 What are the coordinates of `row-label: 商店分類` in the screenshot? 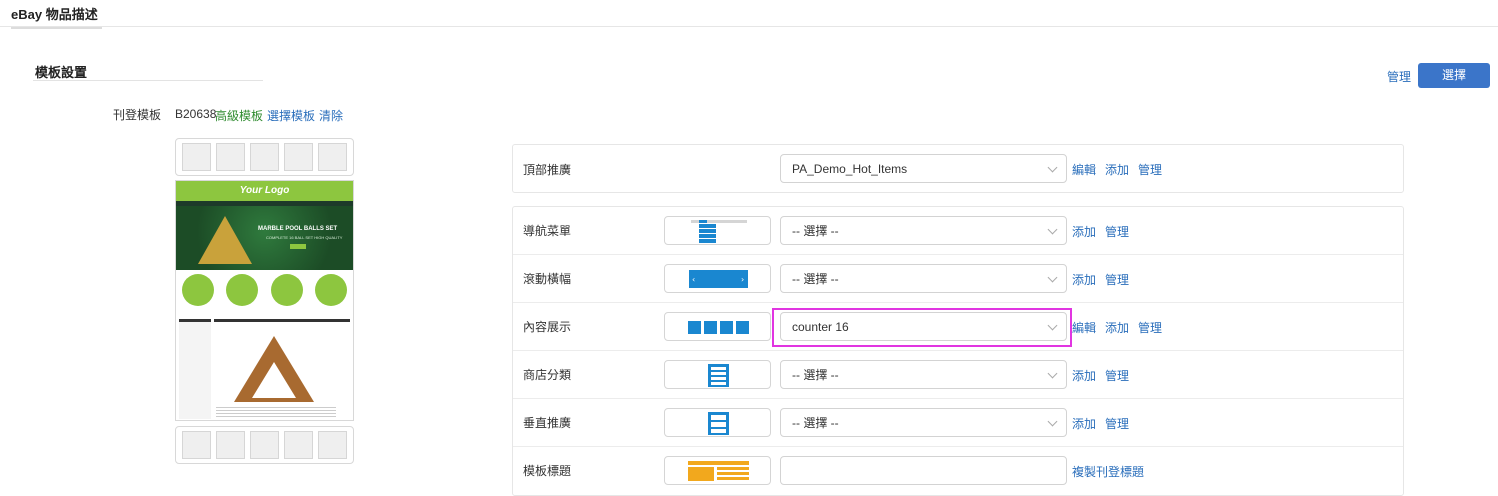 It's located at (547, 375).